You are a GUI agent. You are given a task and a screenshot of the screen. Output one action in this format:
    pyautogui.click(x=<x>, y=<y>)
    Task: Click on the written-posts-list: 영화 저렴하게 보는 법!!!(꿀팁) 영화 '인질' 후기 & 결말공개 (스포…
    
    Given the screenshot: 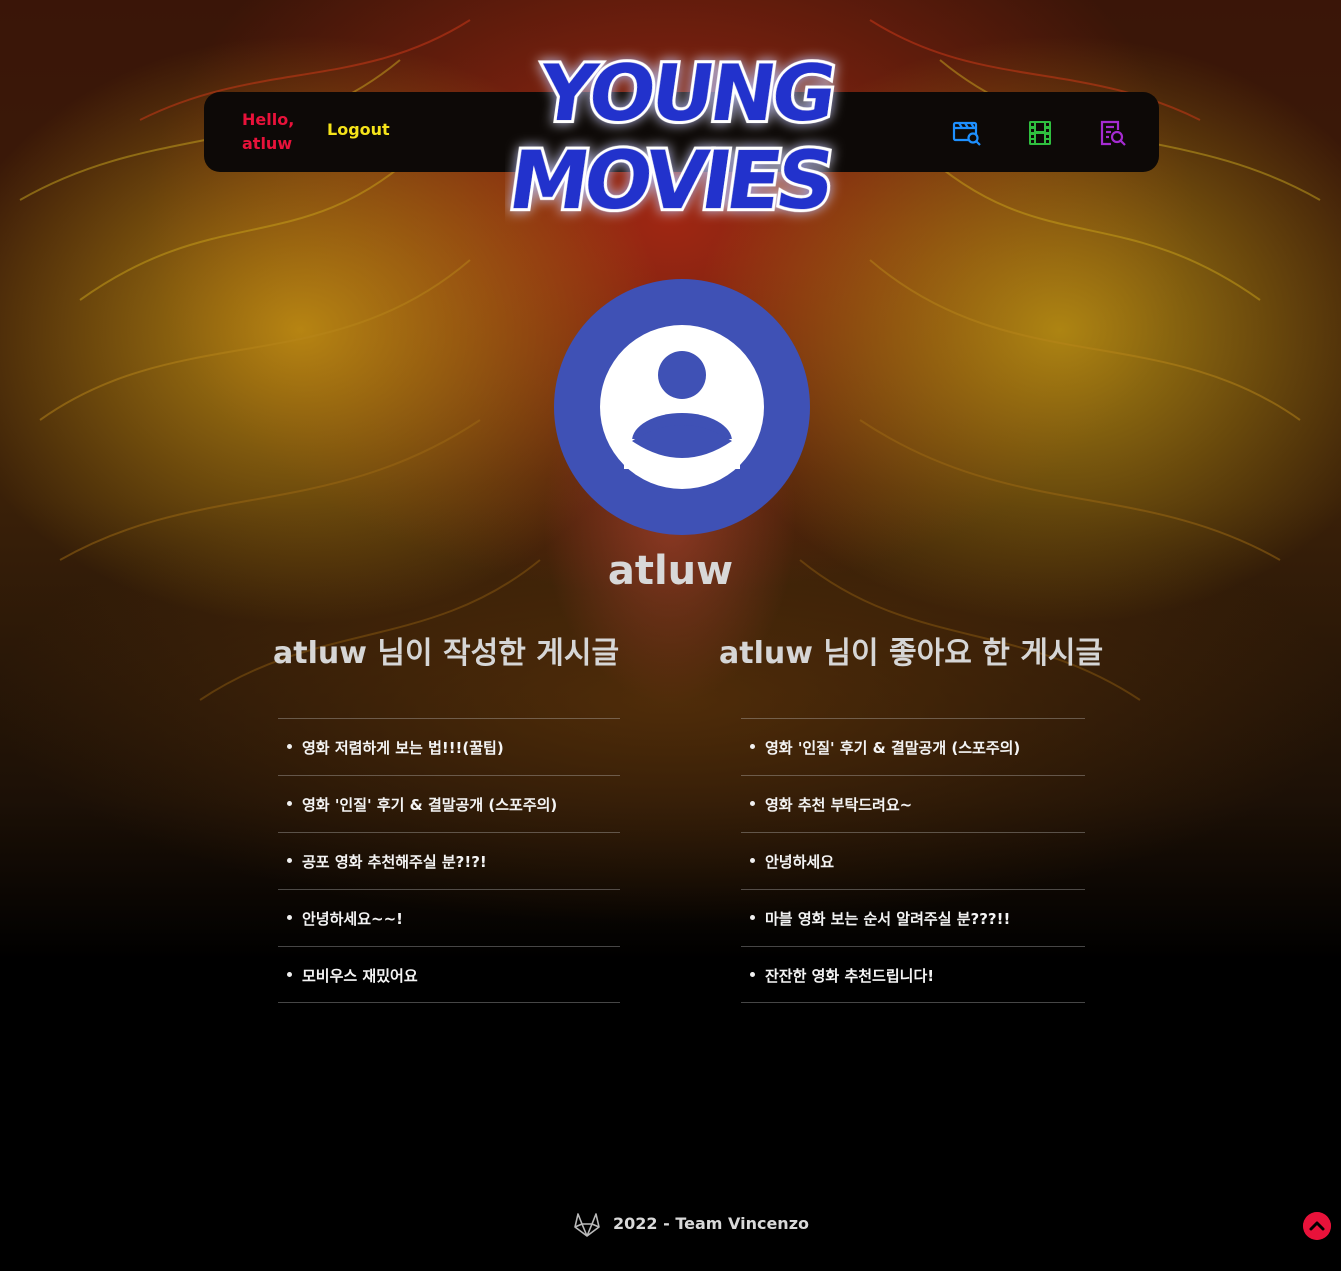 What is the action you would take?
    pyautogui.click(x=449, y=860)
    